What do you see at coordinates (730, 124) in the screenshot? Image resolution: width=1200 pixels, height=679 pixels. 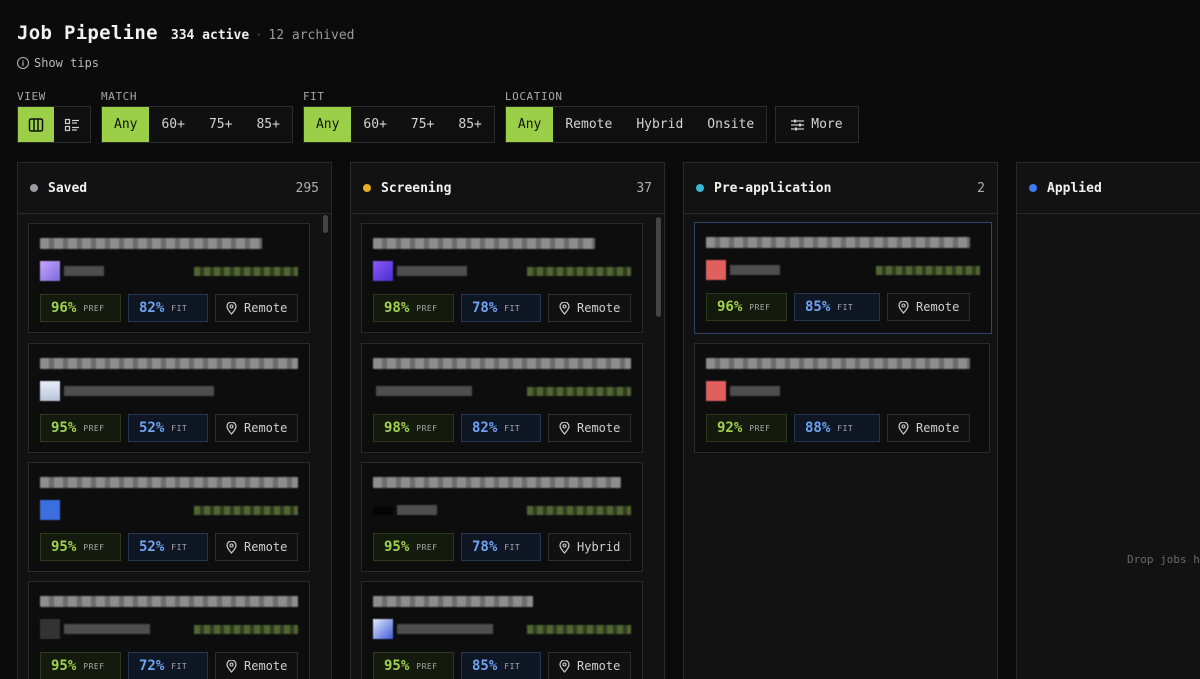 I see `location-option-onsite: Onsite` at bounding box center [730, 124].